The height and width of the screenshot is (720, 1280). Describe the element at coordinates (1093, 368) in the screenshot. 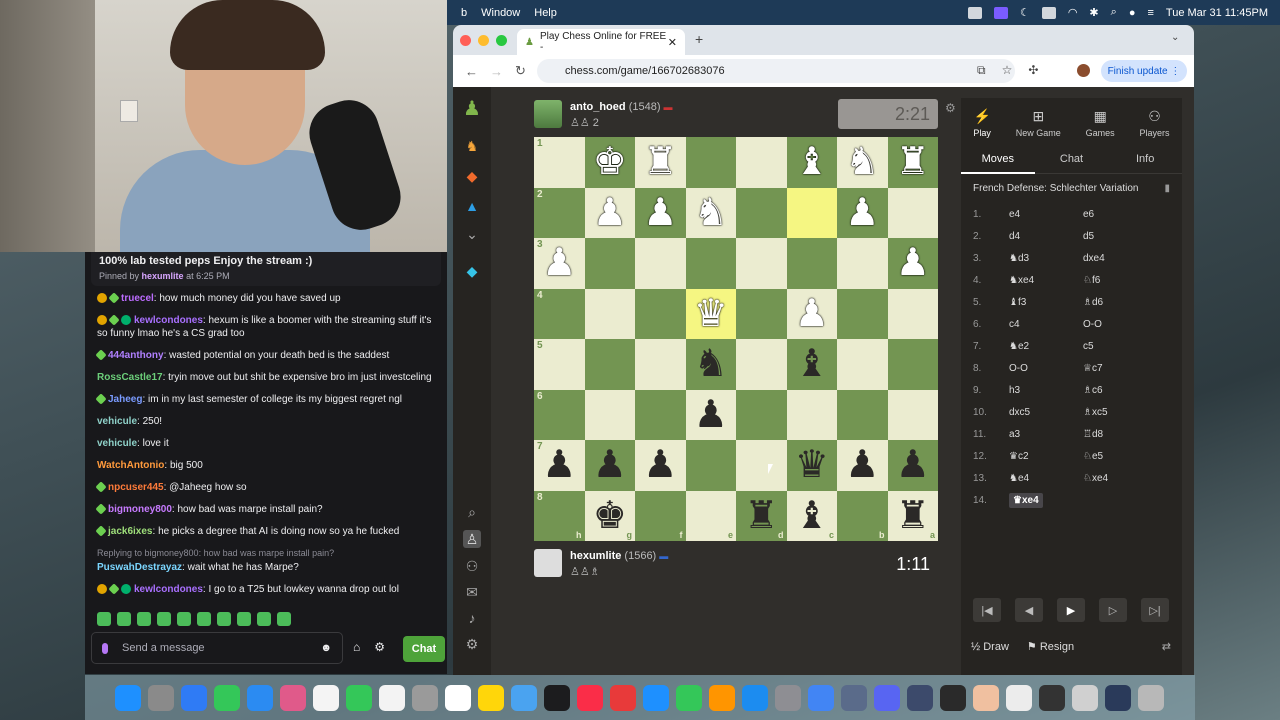

I see `move-black: ♕c7` at that location.